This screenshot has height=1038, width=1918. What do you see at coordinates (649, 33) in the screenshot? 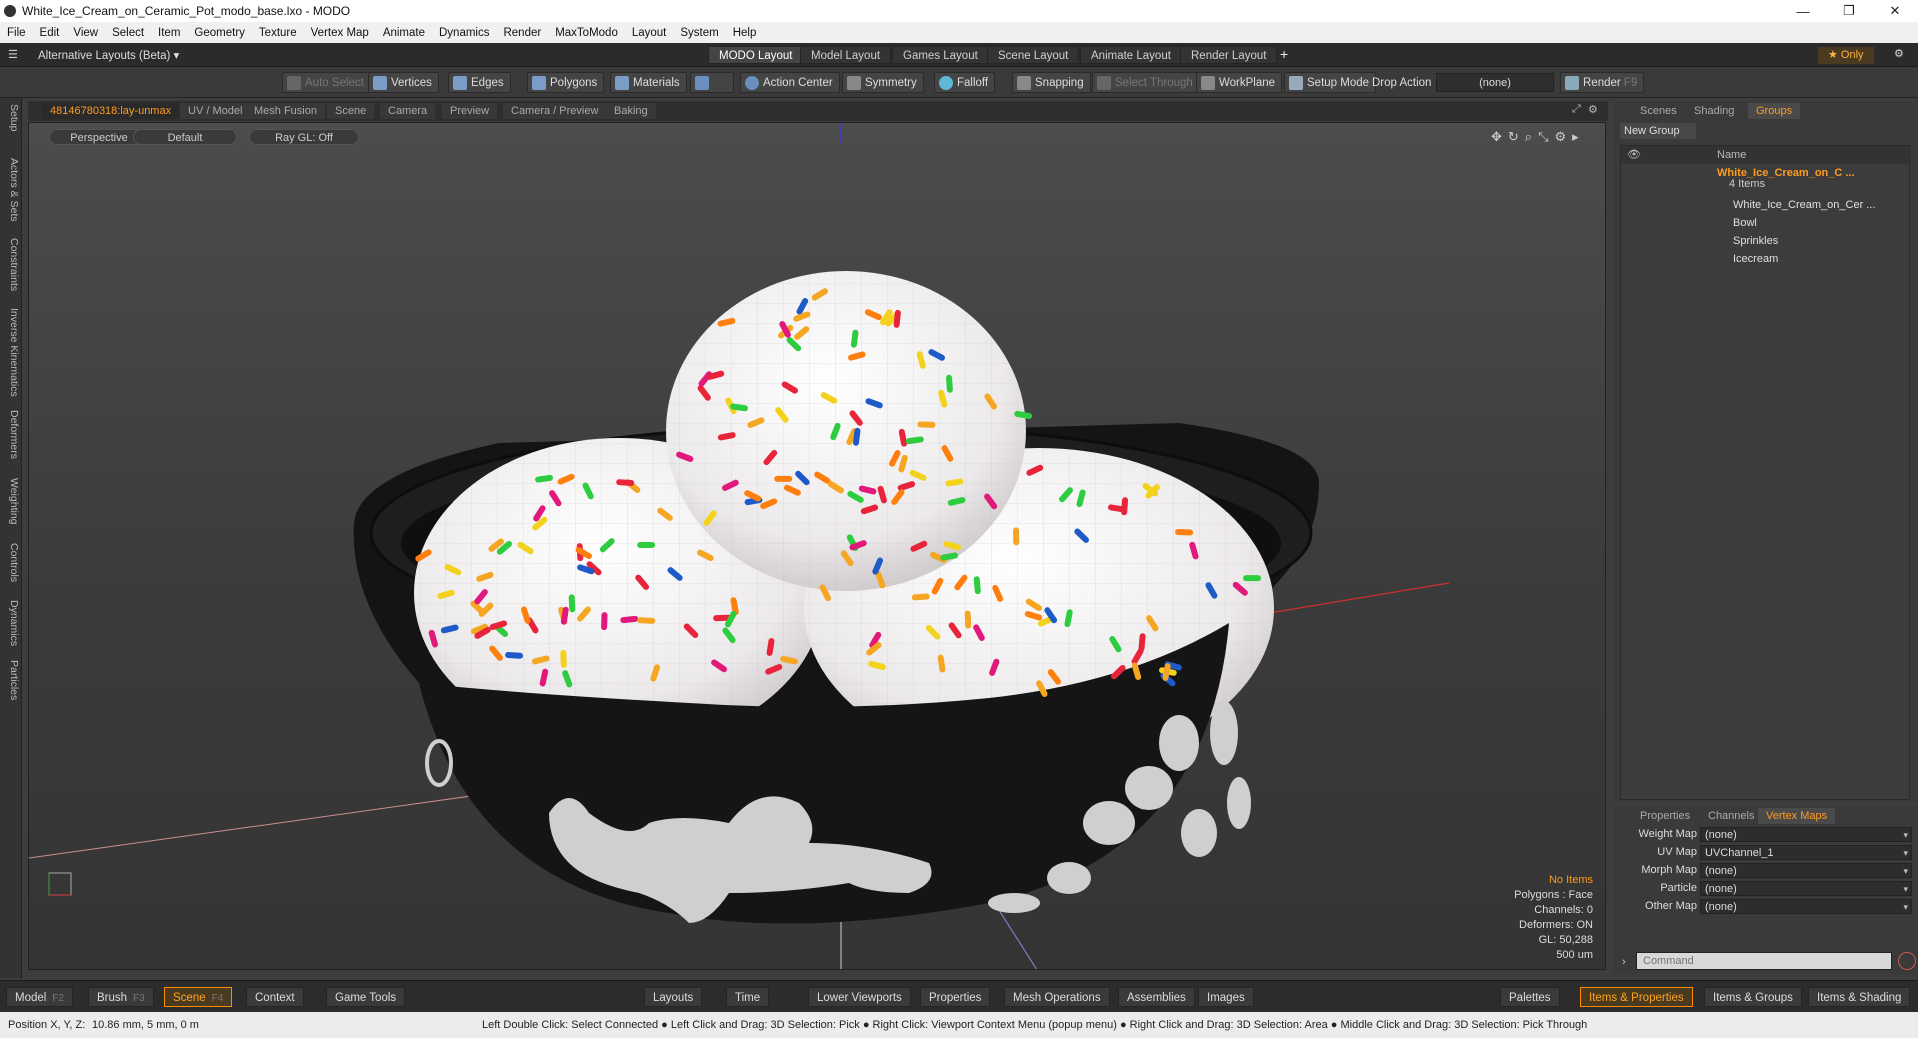
I see `menu-layout: Layout` at bounding box center [649, 33].